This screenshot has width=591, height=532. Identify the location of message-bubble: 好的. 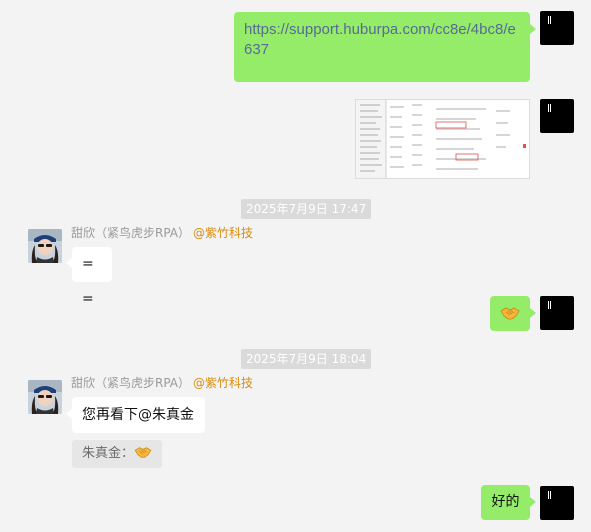
(505, 502).